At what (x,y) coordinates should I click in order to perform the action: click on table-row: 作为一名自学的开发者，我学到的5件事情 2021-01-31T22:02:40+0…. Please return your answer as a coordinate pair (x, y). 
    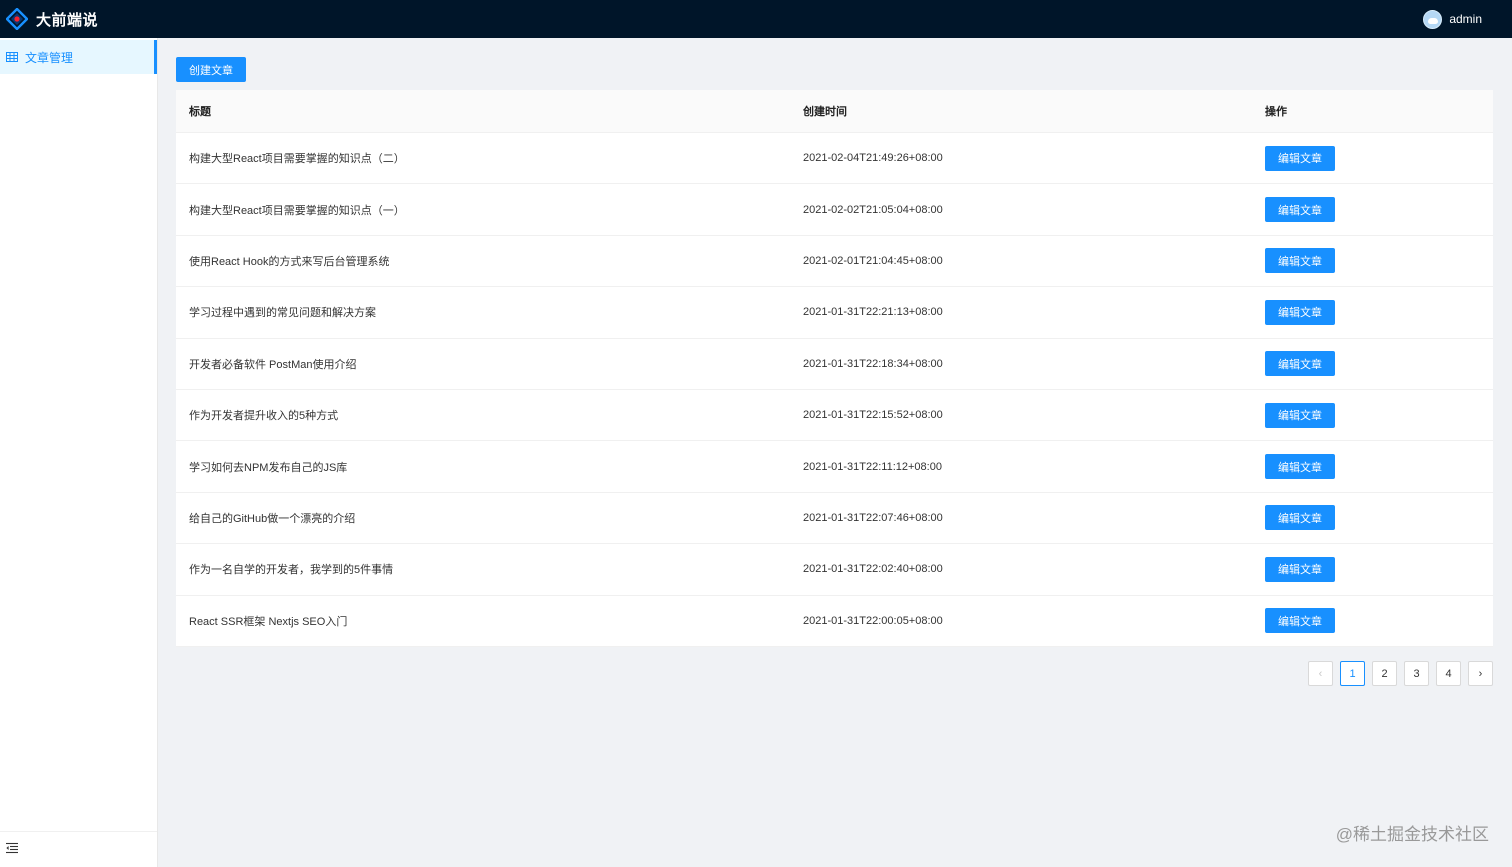
    Looking at the image, I should click on (834, 570).